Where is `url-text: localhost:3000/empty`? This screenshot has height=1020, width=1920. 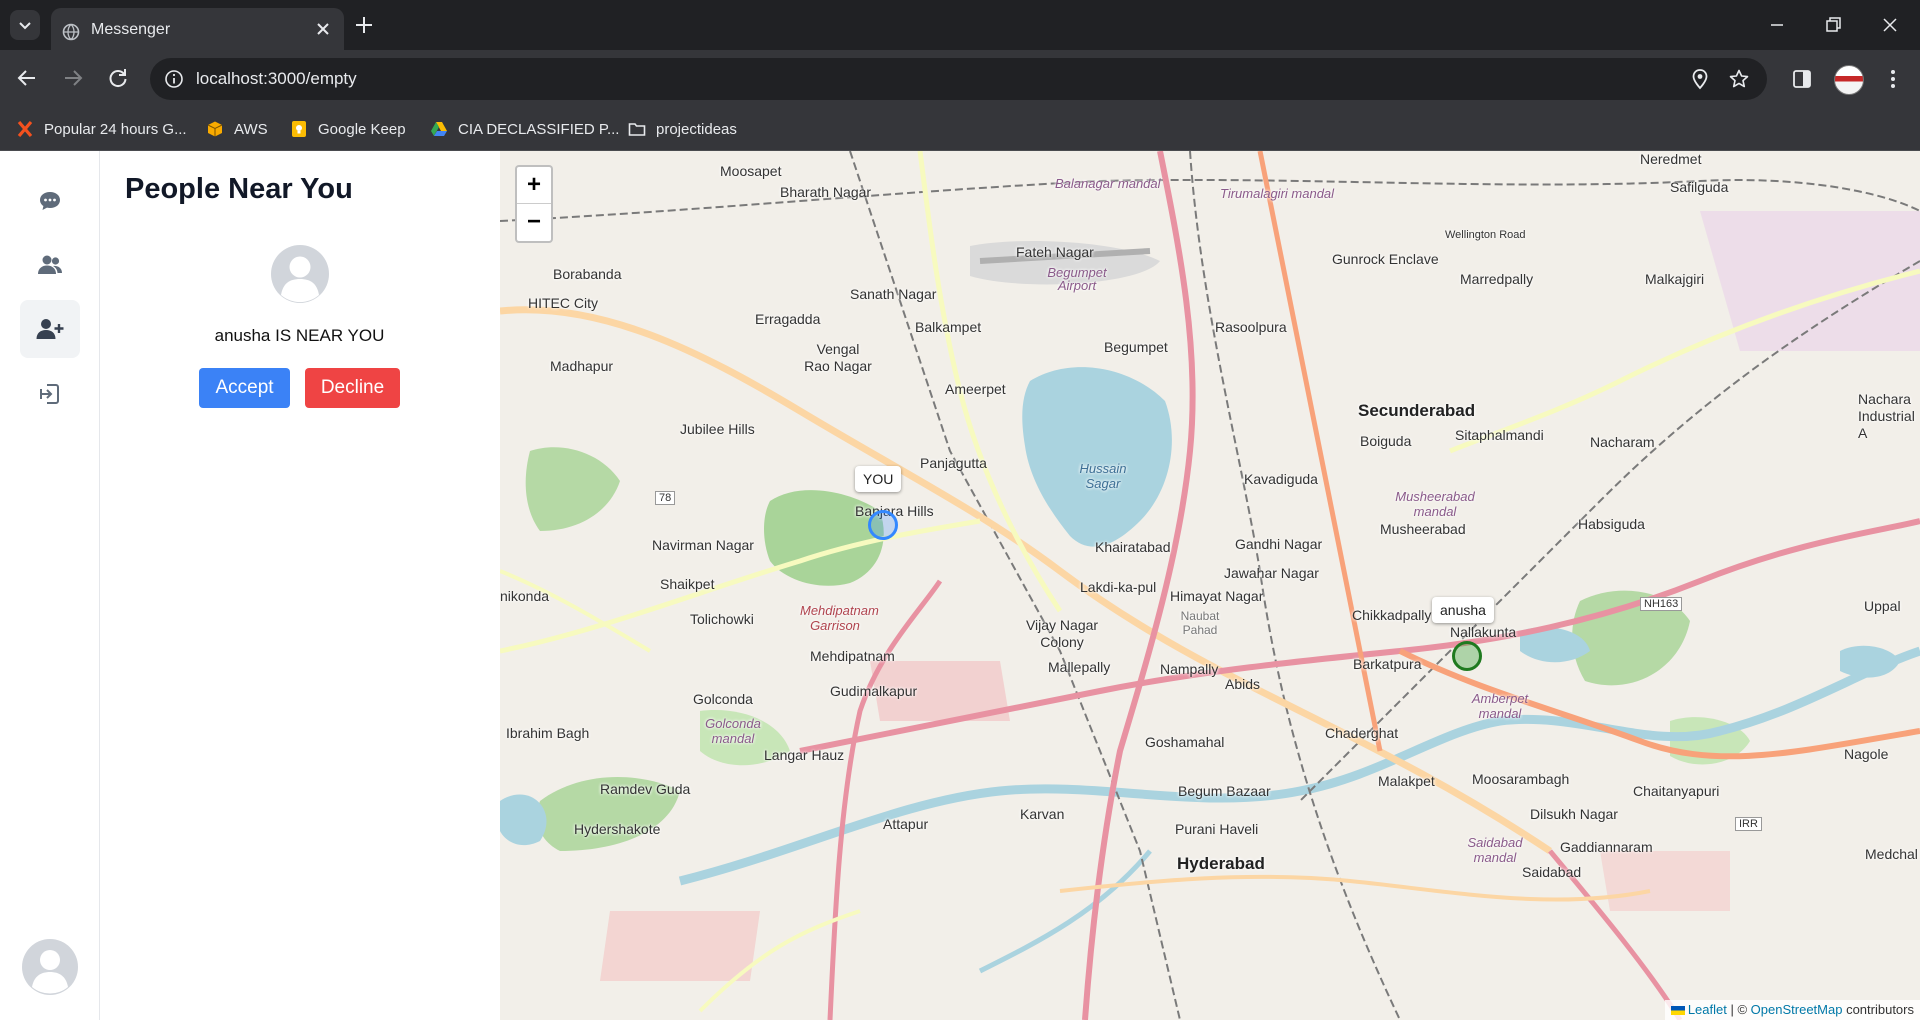
url-text: localhost:3000/empty is located at coordinates (276, 78).